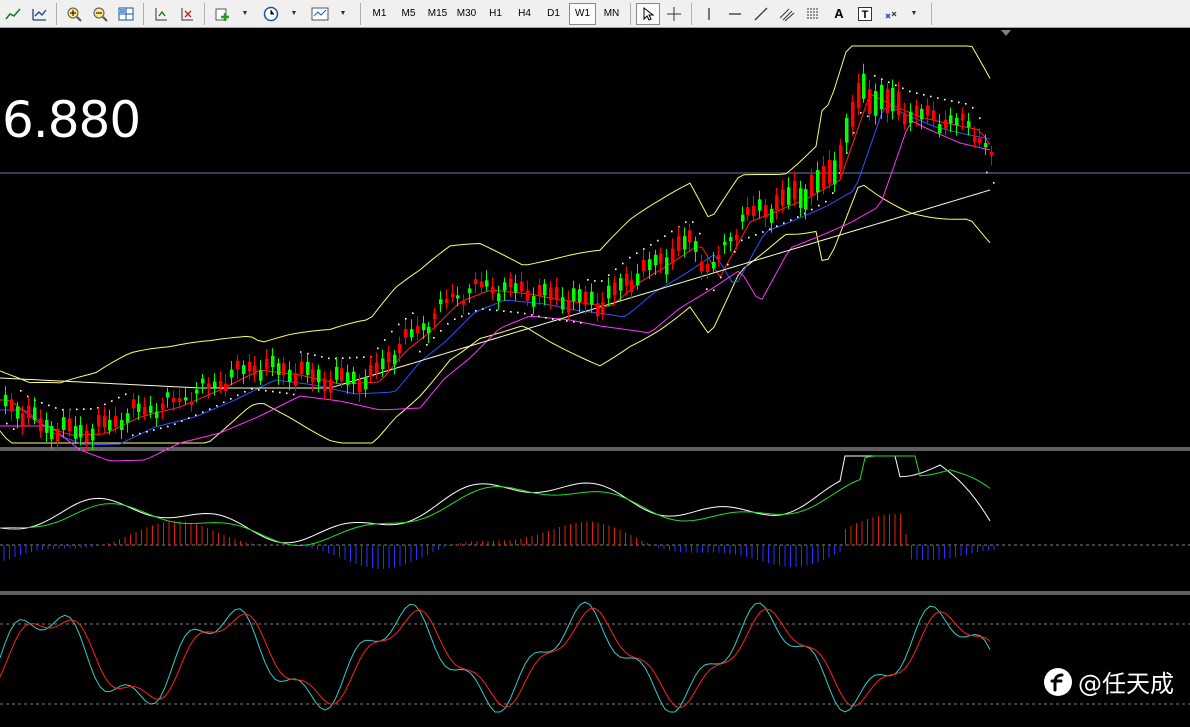  What do you see at coordinates (126, 14) in the screenshot?
I see `tile-windows-icon` at bounding box center [126, 14].